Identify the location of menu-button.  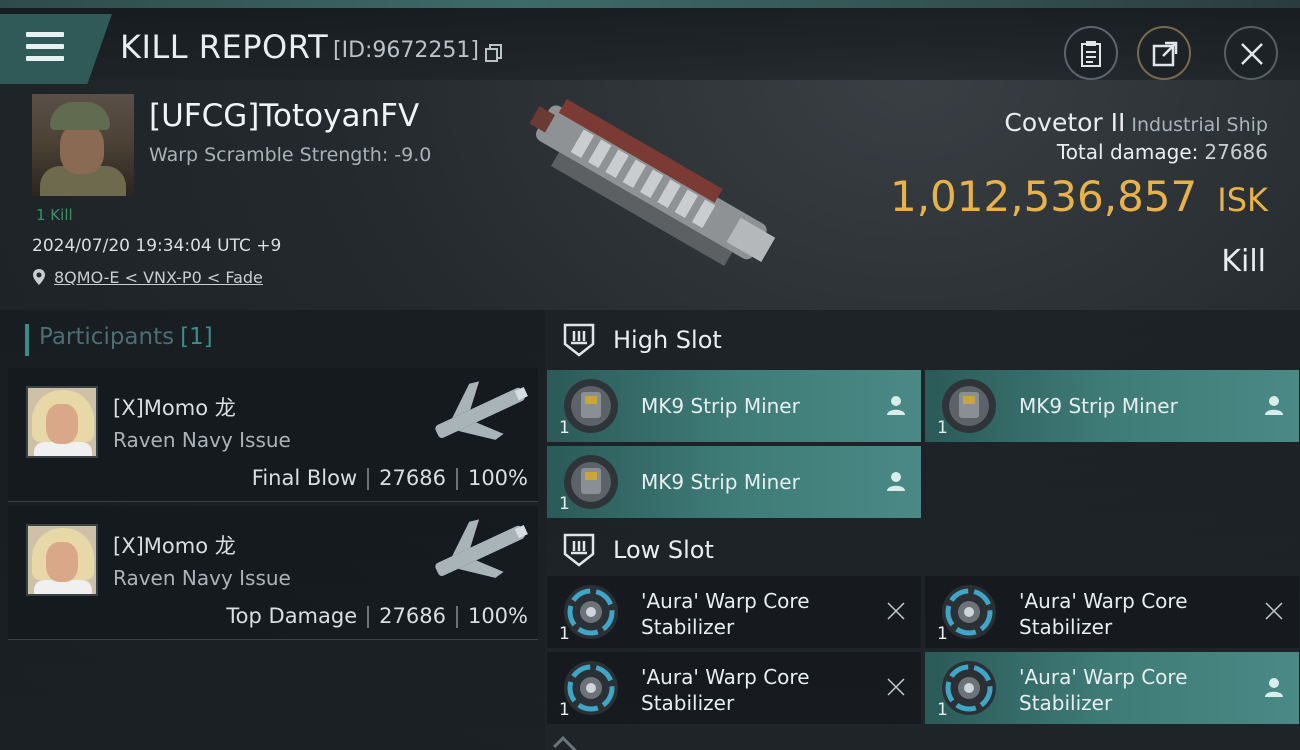
(56, 49).